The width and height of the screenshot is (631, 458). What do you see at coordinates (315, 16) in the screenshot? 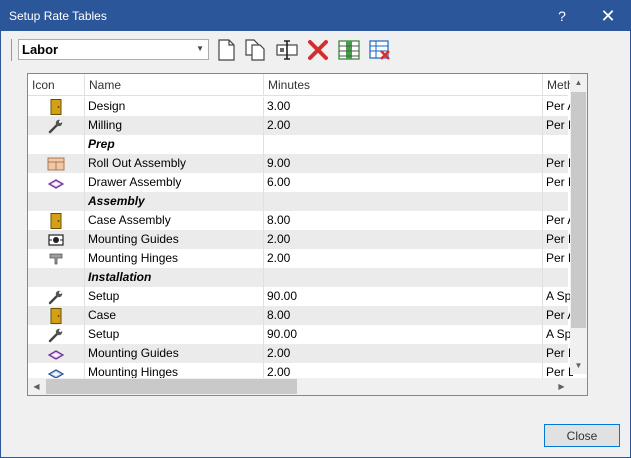
I see `title-bar: Setup Rate Tables ? ✕` at bounding box center [315, 16].